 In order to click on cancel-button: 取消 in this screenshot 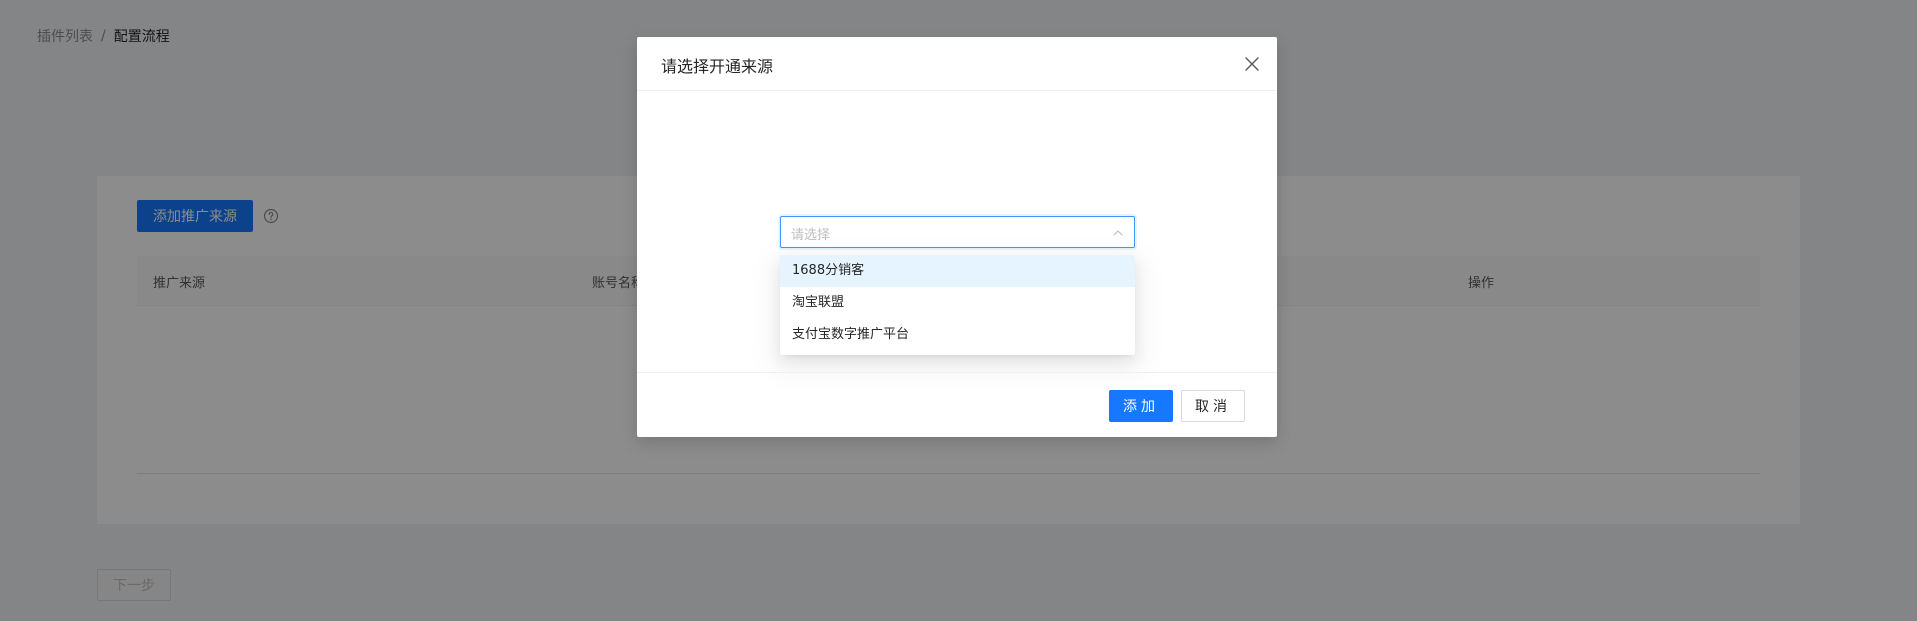, I will do `click(1213, 406)`.